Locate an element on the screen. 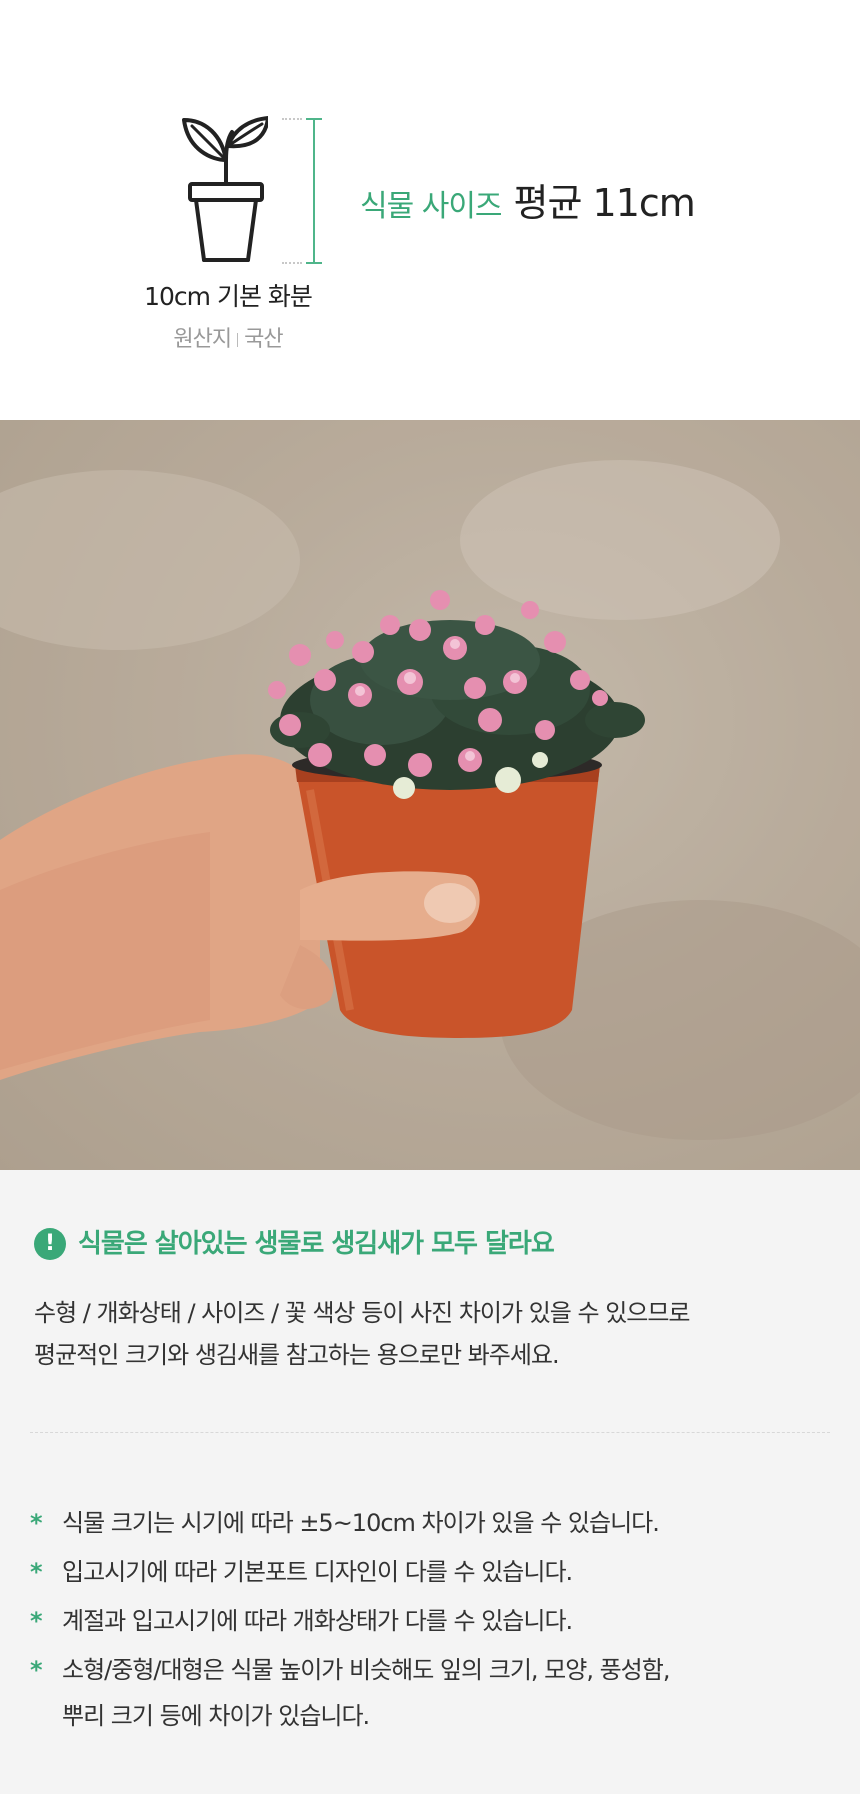  notice-bullet-item: * 식물 크기는 시기에 따라 ±5~10cm 차이가 있을 수 있습니다. is located at coordinates (425, 1523).